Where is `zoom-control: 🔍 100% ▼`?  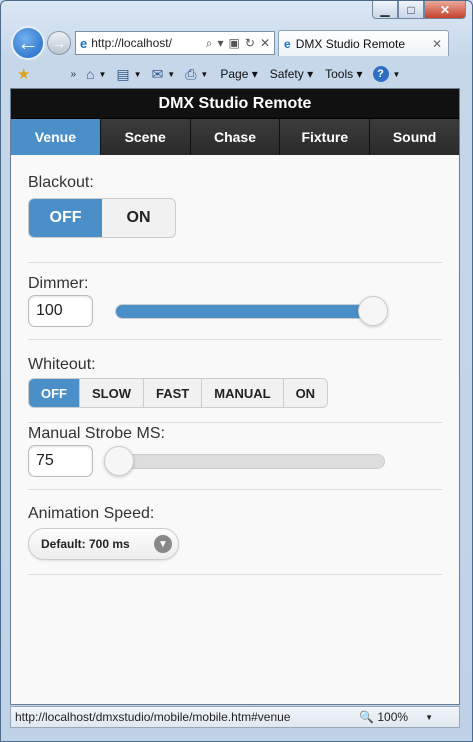 zoom-control: 🔍 100% ▼ is located at coordinates (396, 717).